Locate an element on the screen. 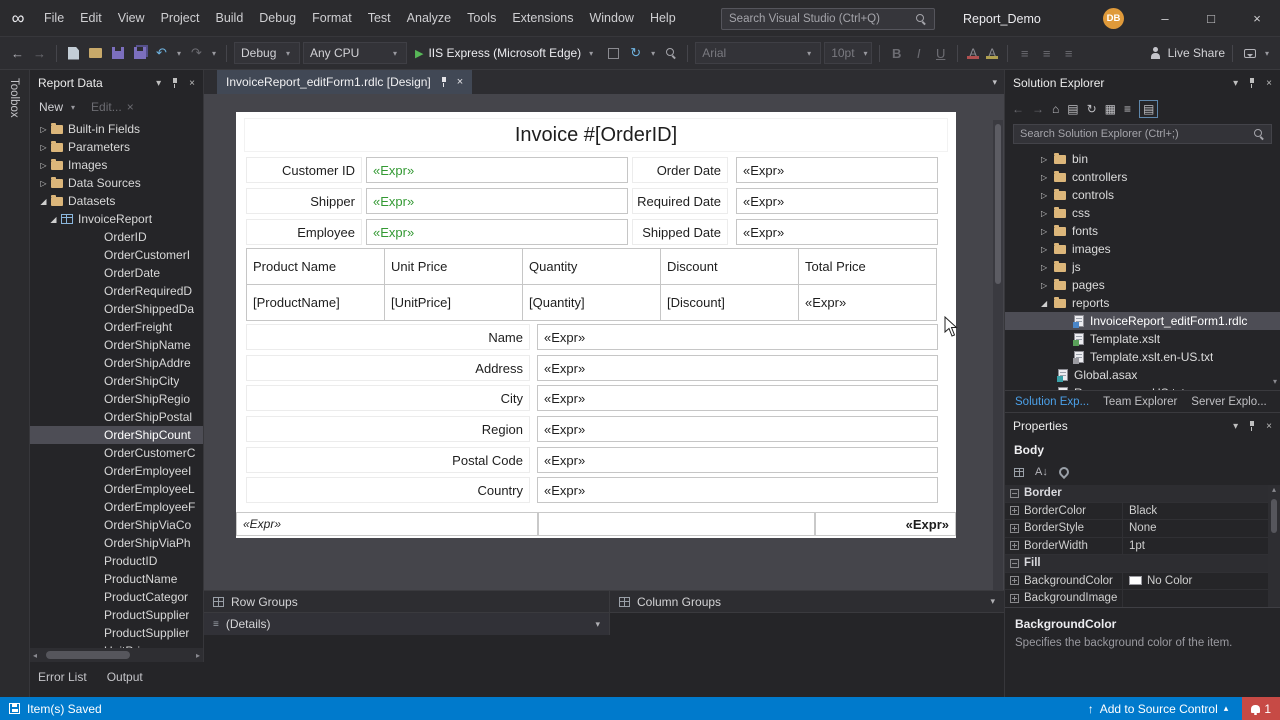 This screenshot has width=1280, height=720. sx-item-global-asax: Global.asax is located at coordinates (1142, 375).